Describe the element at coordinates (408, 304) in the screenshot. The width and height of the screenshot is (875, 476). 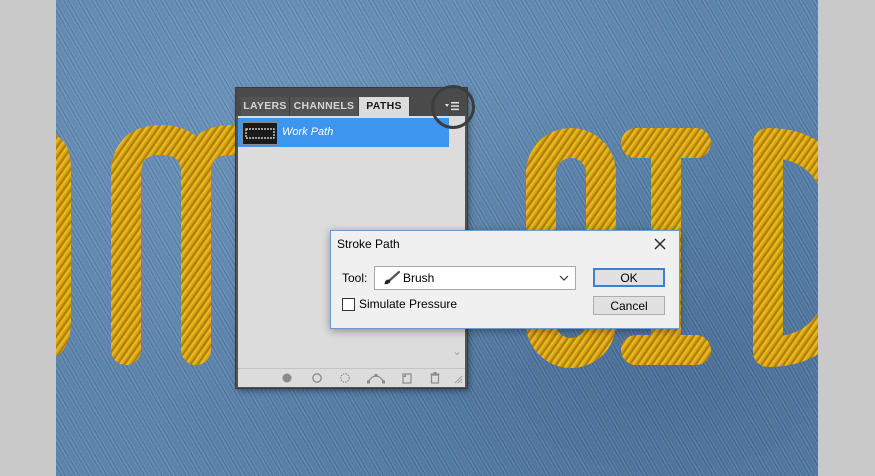
I see `simulate-pressure-label: Simulate Pressure` at that location.